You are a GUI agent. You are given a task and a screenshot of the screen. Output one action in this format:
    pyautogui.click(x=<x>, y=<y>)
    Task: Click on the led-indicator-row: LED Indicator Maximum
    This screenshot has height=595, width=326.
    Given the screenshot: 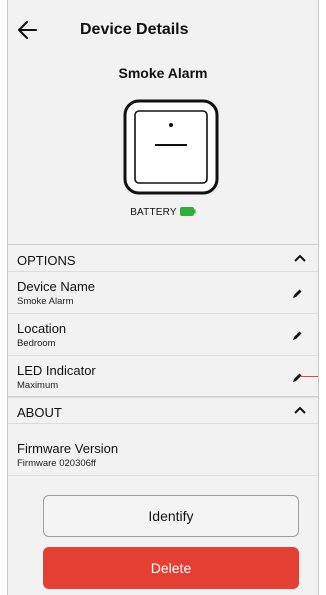 What is the action you would take?
    pyautogui.click(x=163, y=377)
    